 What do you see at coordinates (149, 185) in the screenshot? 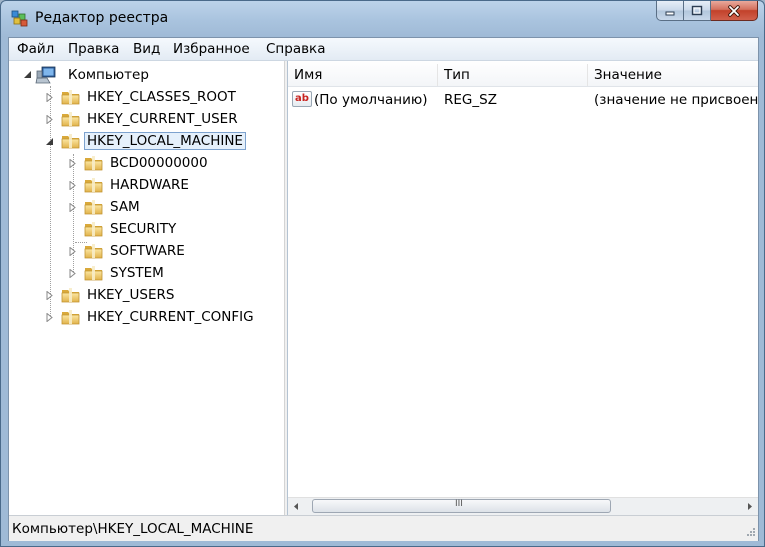
I see `tree-item-label: HARDWARE` at bounding box center [149, 185].